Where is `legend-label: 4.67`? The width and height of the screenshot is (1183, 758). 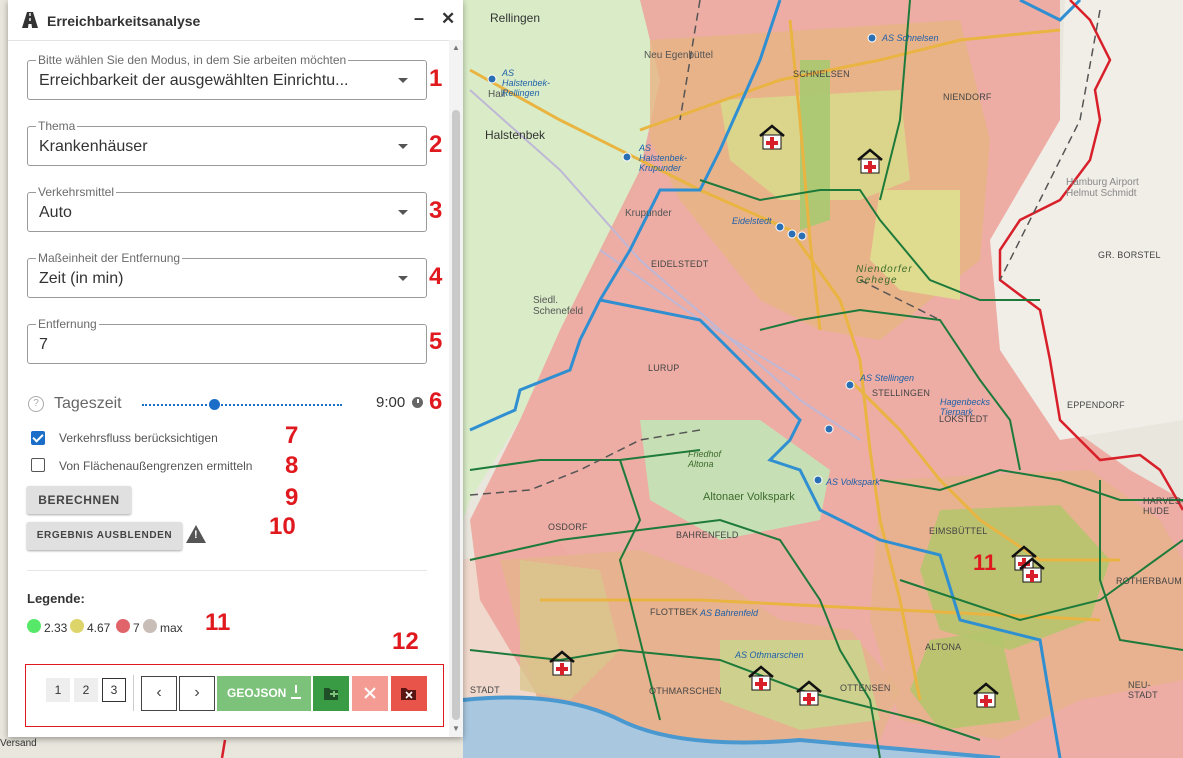 legend-label: 4.67 is located at coordinates (99, 628).